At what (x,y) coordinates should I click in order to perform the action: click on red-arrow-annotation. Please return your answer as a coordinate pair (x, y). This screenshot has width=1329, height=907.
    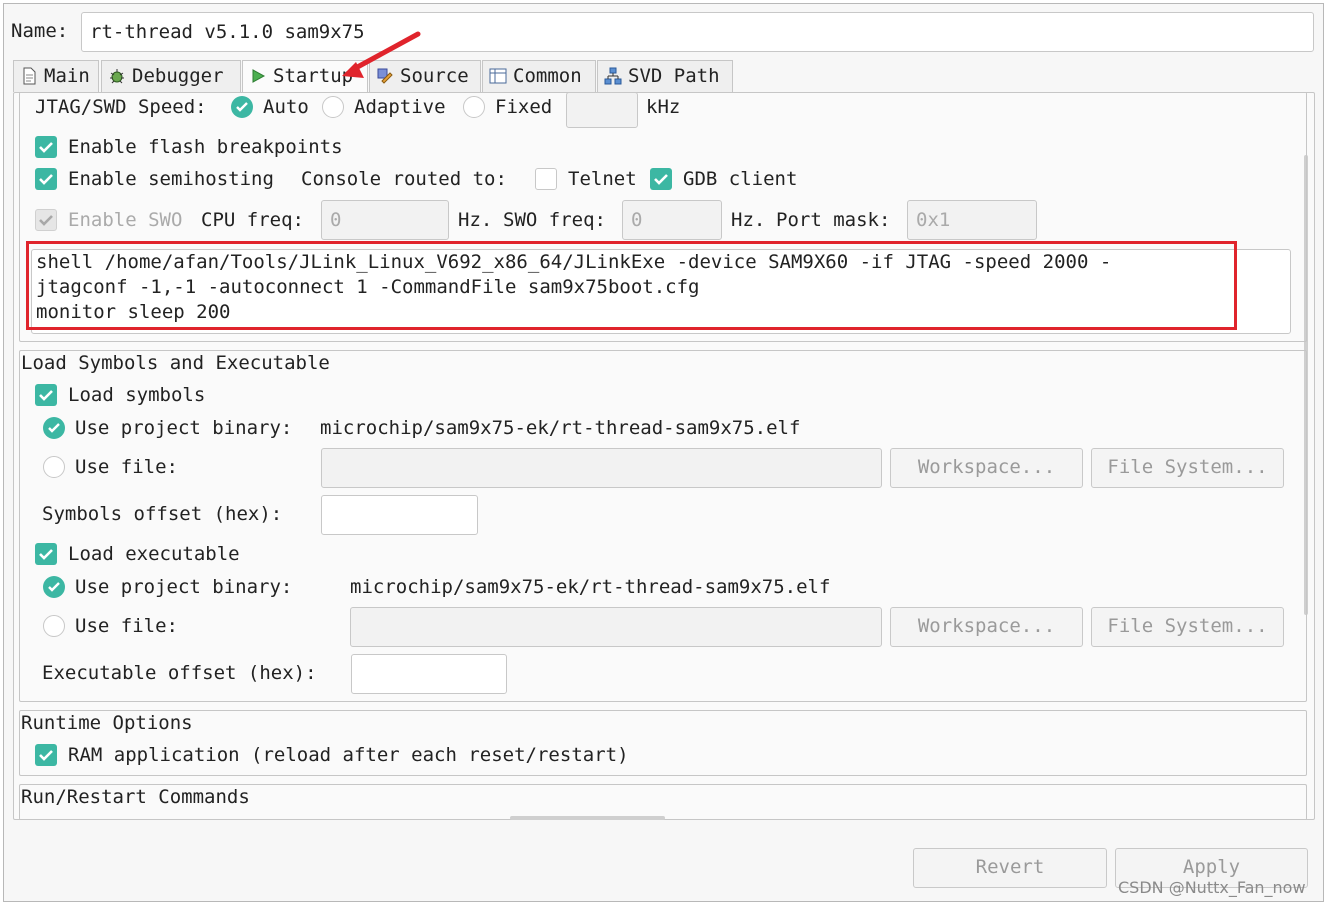
    Looking at the image, I should click on (381, 54).